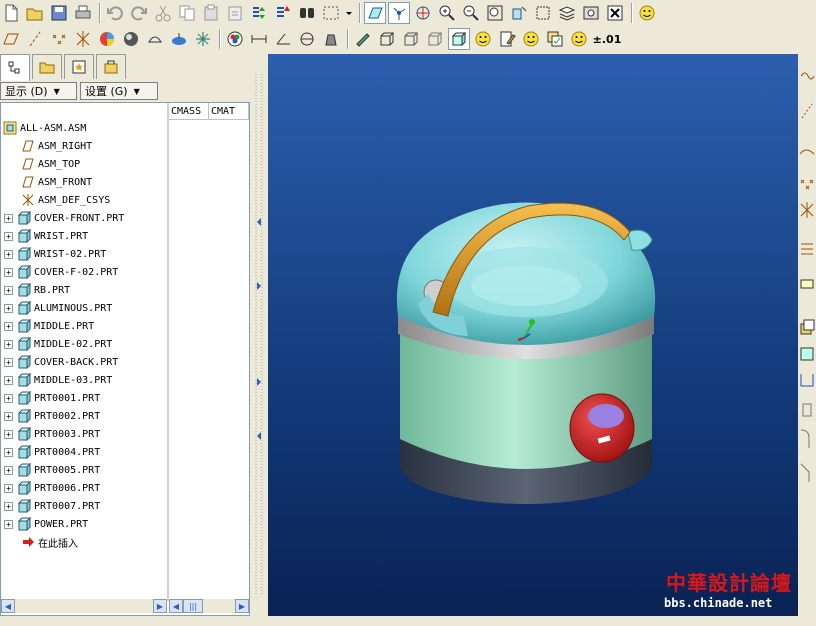  Describe the element at coordinates (35, 13) in the screenshot. I see `open-icon` at that location.